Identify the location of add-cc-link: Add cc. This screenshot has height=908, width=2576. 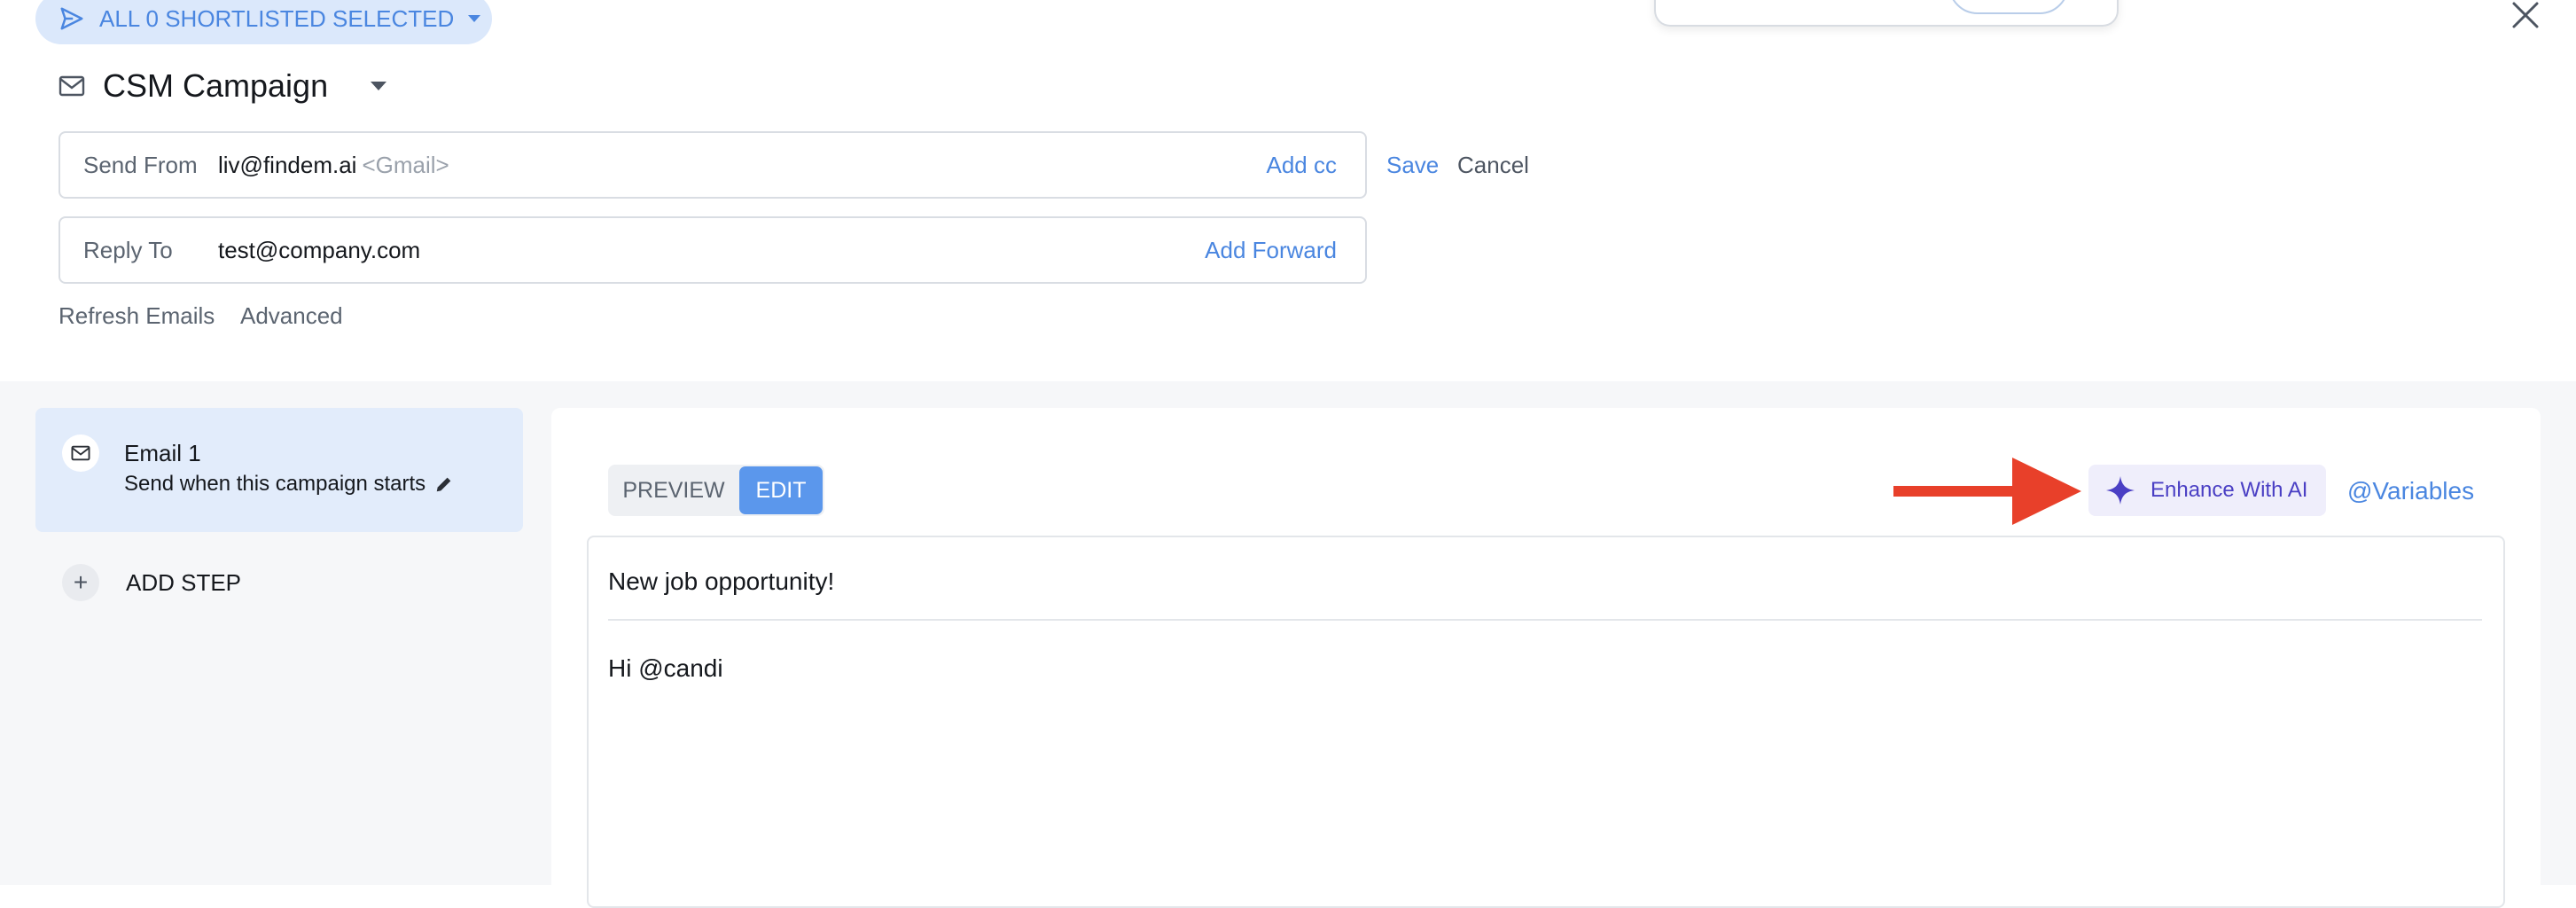
(1302, 166).